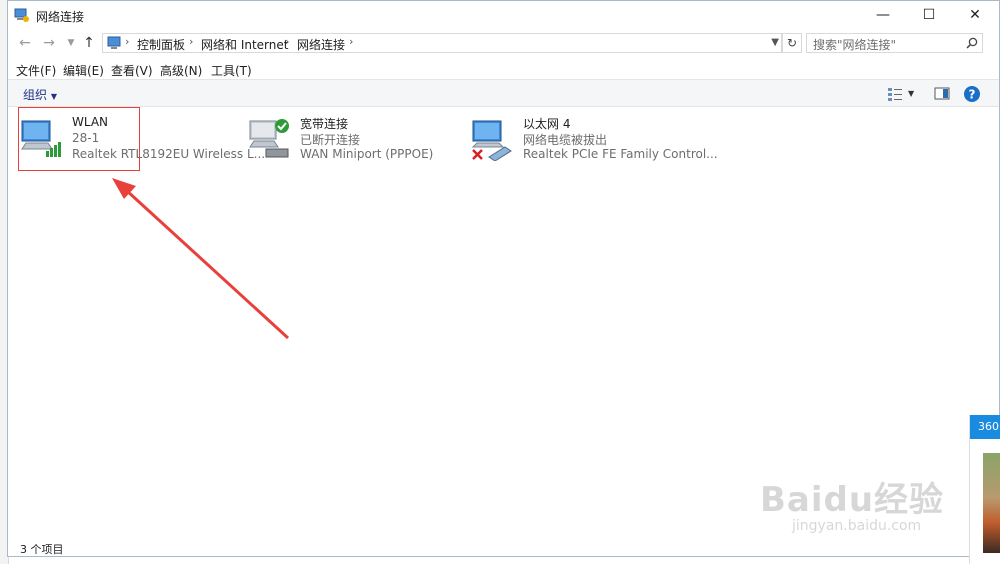  What do you see at coordinates (852, 500) in the screenshot?
I see `watermark-text: Baidu经验` at bounding box center [852, 500].